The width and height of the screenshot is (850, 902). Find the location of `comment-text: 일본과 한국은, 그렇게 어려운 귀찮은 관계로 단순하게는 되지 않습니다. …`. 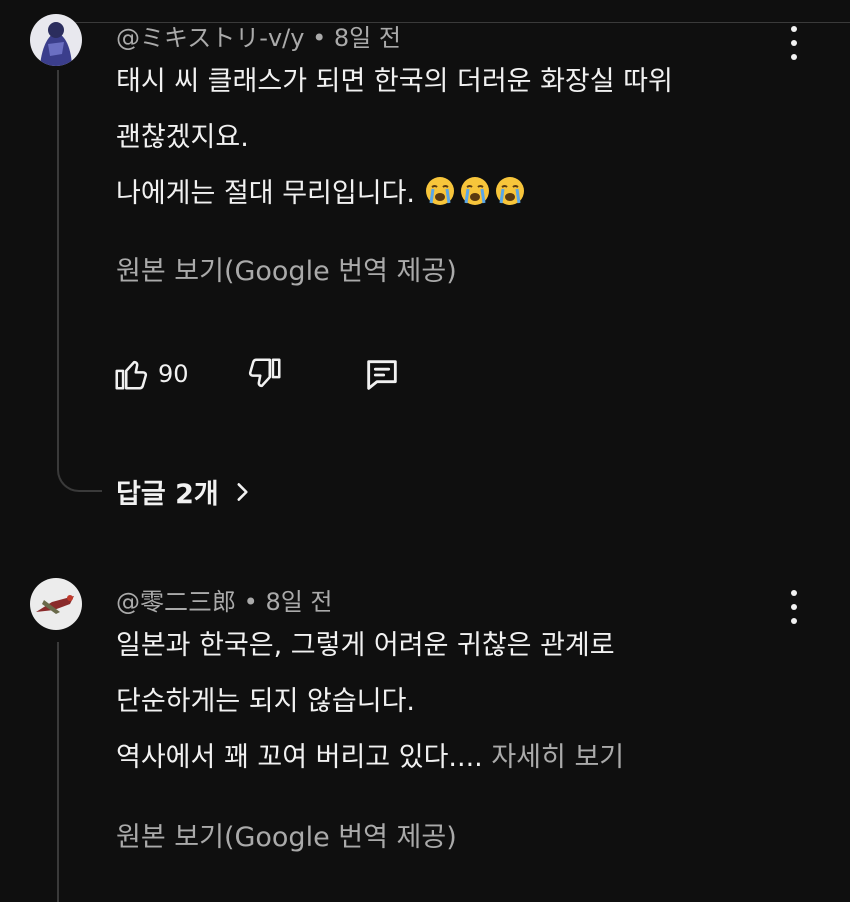

comment-text: 일본과 한국은, 그렇게 어려운 귀찮은 관계로 단순하게는 되지 않습니다. … is located at coordinates (370, 702).